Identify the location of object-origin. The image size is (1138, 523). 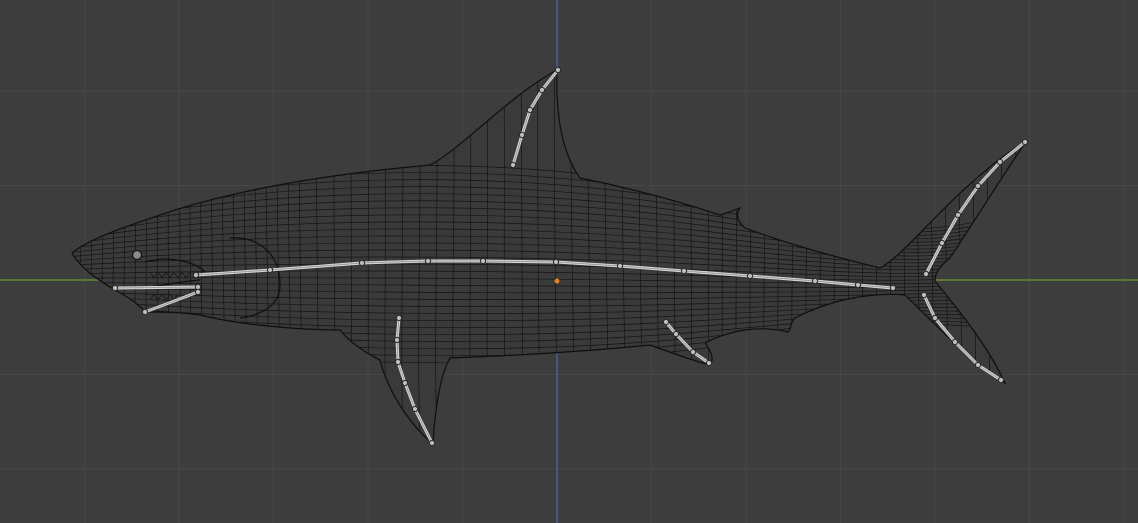
(557, 281).